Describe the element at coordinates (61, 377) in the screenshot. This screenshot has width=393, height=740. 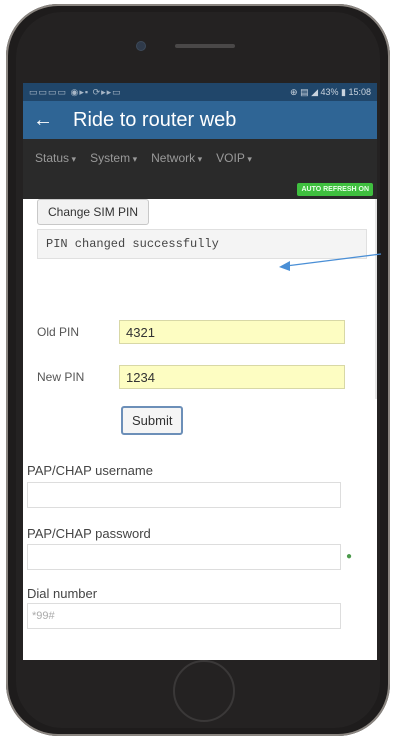
I see `new-pin-label: New PIN` at that location.